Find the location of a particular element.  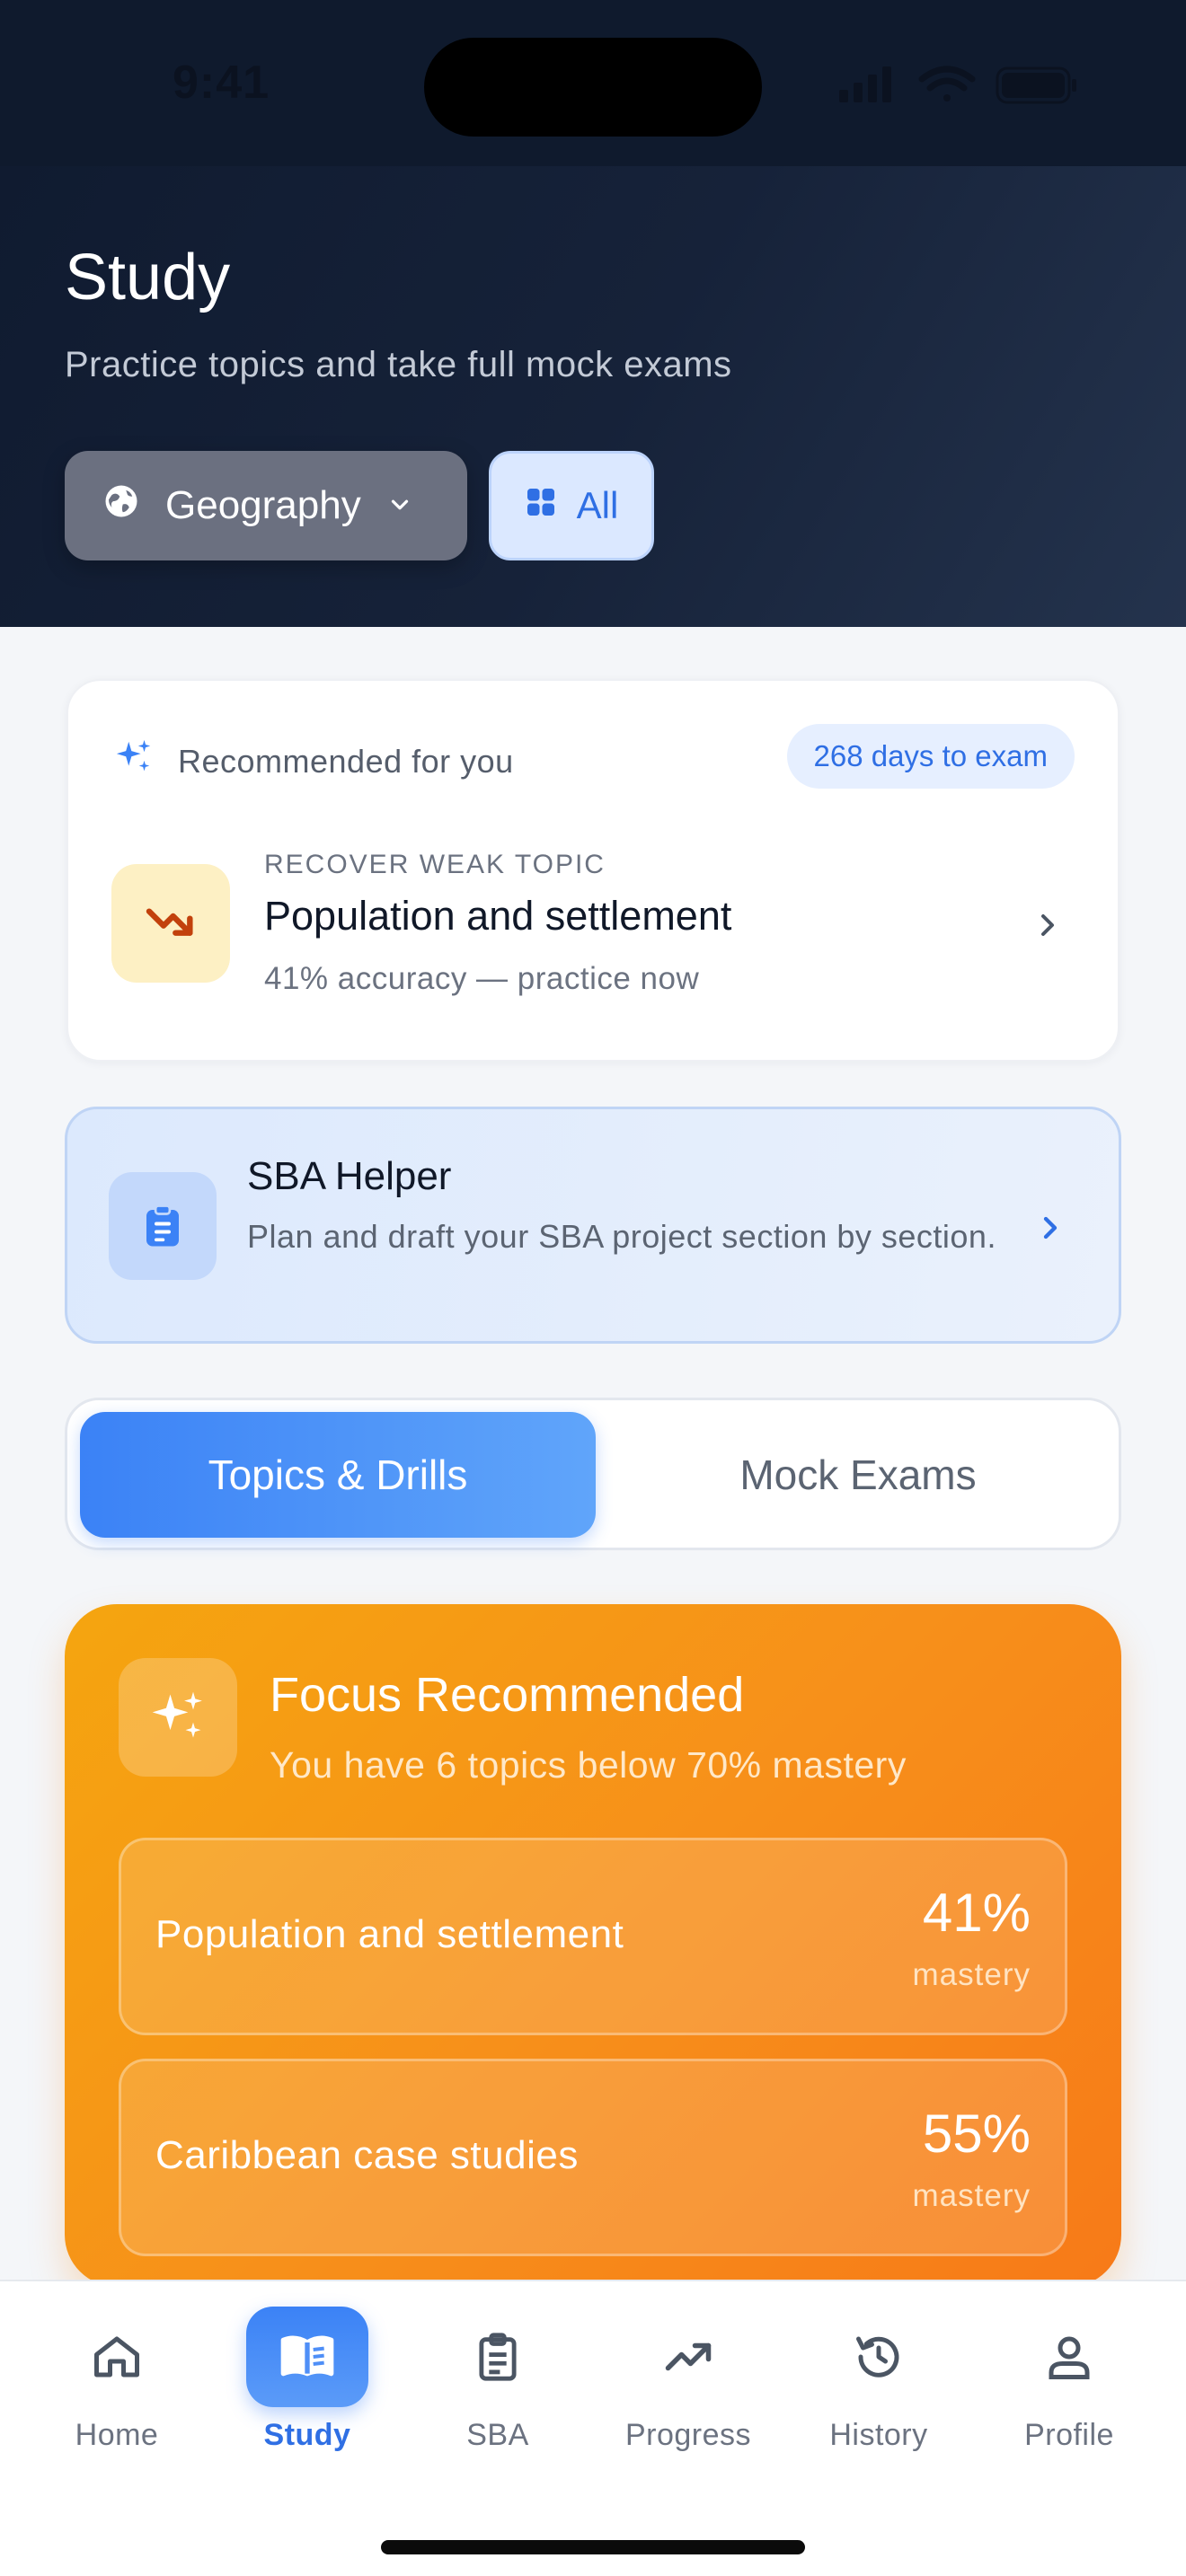

tab-home: Home is located at coordinates (117, 2384).